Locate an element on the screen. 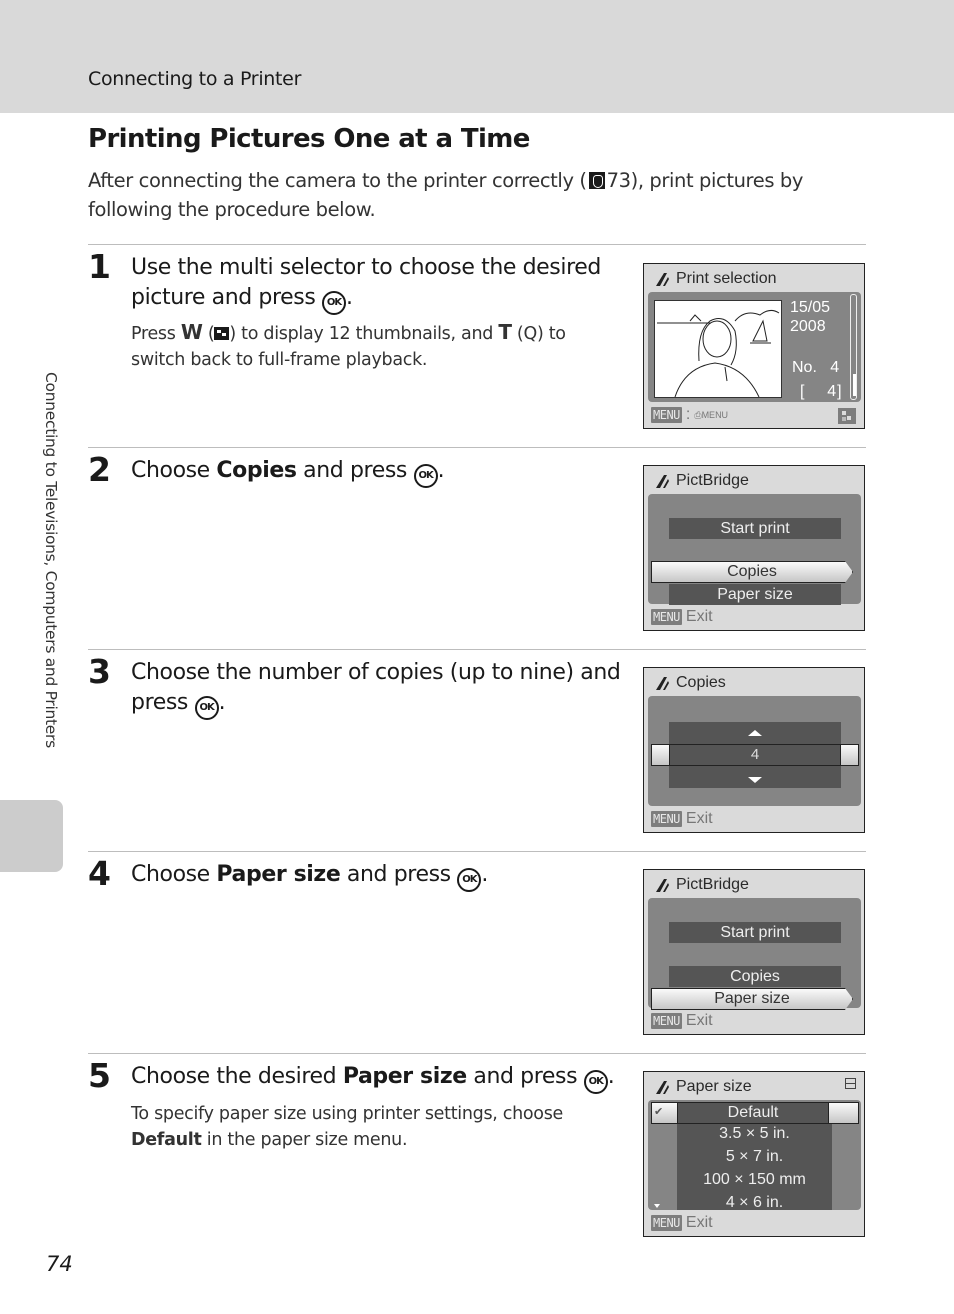  screen-title: Paper size is located at coordinates (703, 1087).